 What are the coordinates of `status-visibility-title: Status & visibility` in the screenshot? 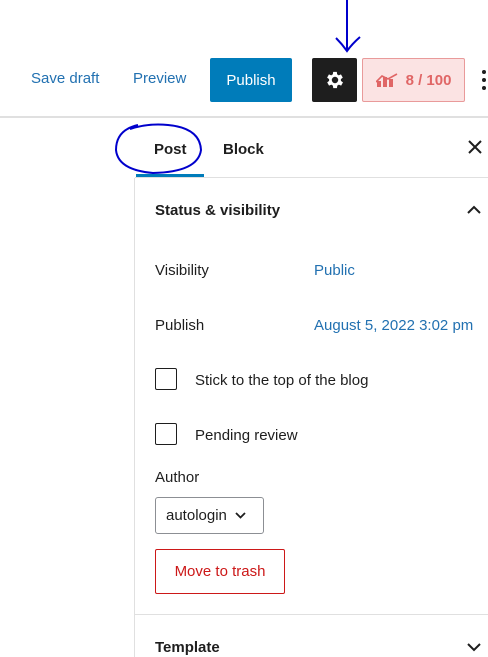 It's located at (217, 210).